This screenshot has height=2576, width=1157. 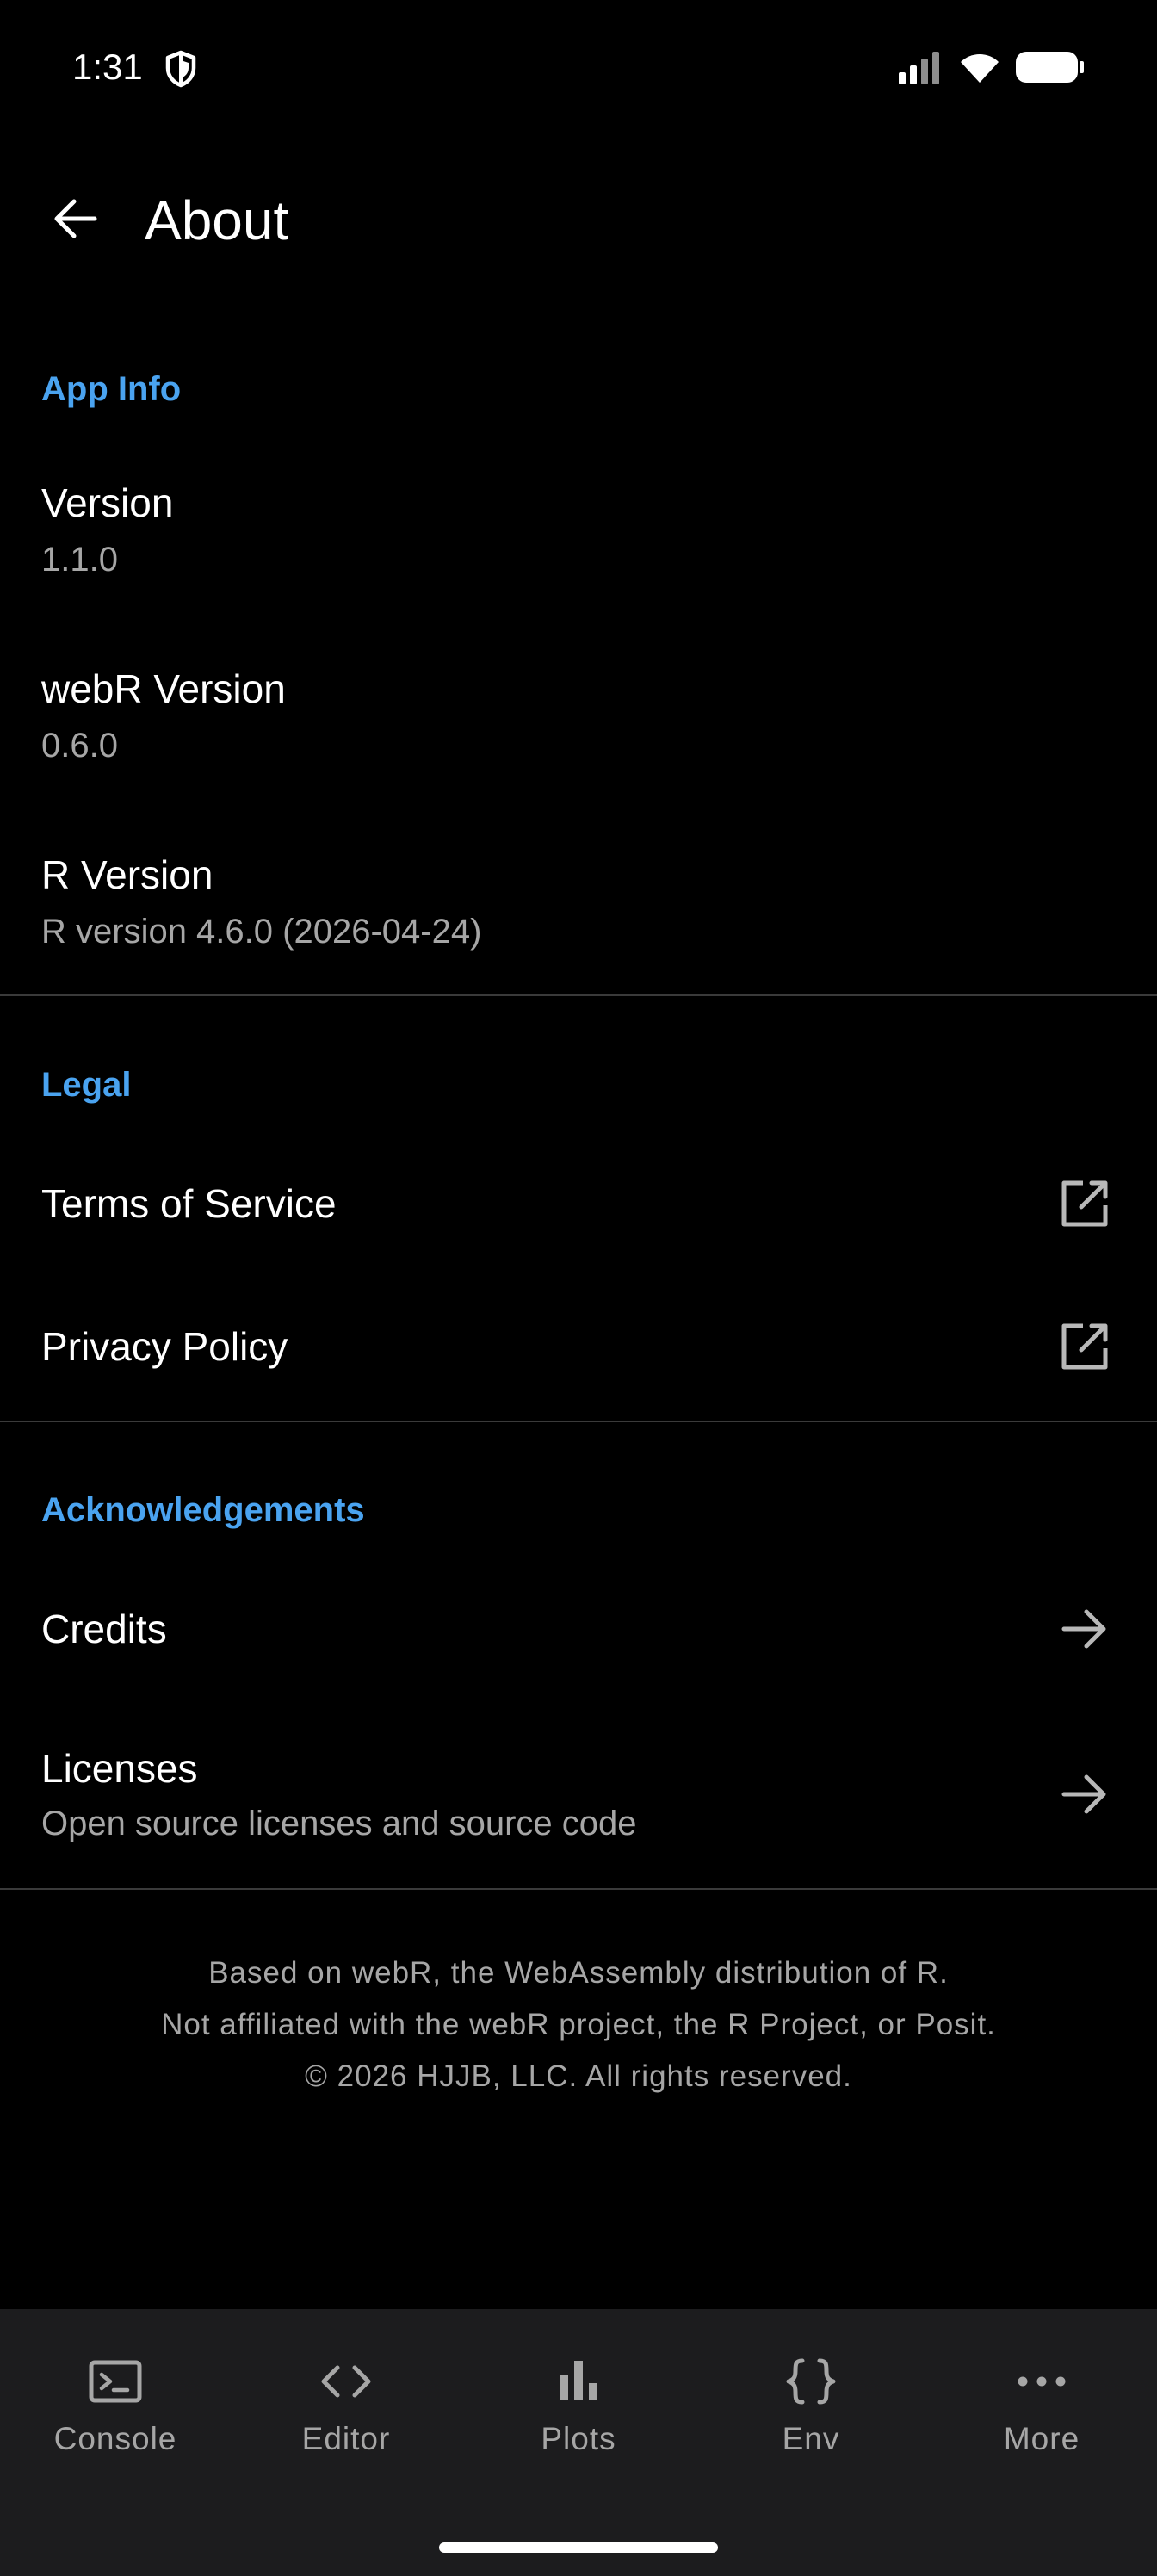 What do you see at coordinates (579, 1630) in the screenshot?
I see `credits-item: Credits` at bounding box center [579, 1630].